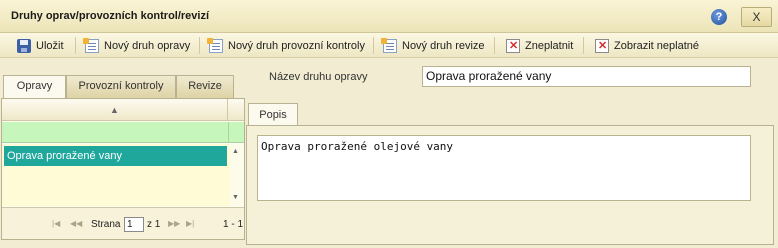  What do you see at coordinates (115, 156) in the screenshot?
I see `table-row: Oprava proražené vany` at bounding box center [115, 156].